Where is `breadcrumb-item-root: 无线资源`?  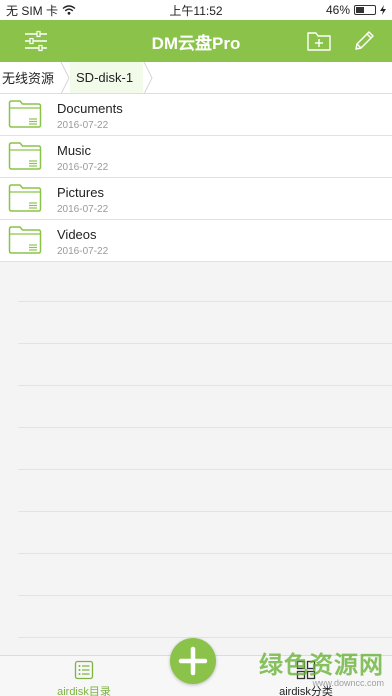
breadcrumb-item-root: 无线资源 is located at coordinates (30, 77).